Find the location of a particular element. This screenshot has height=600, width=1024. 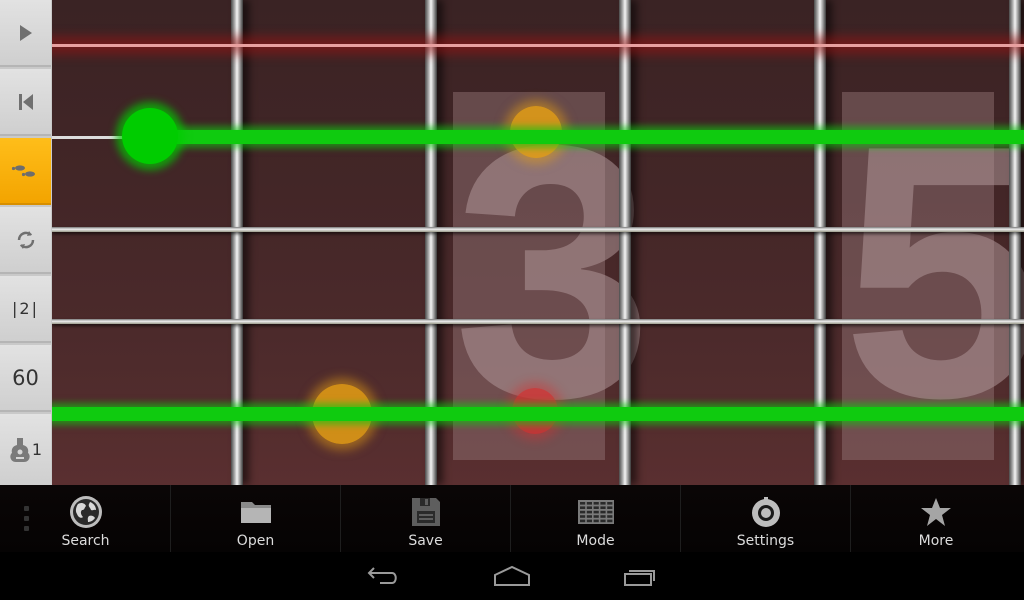

globe-icon is located at coordinates (85, 512).